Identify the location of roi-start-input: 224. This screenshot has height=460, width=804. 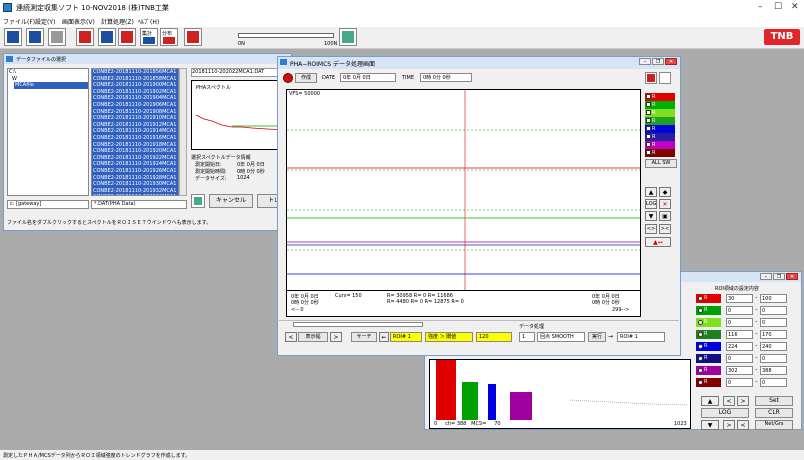
(739, 346).